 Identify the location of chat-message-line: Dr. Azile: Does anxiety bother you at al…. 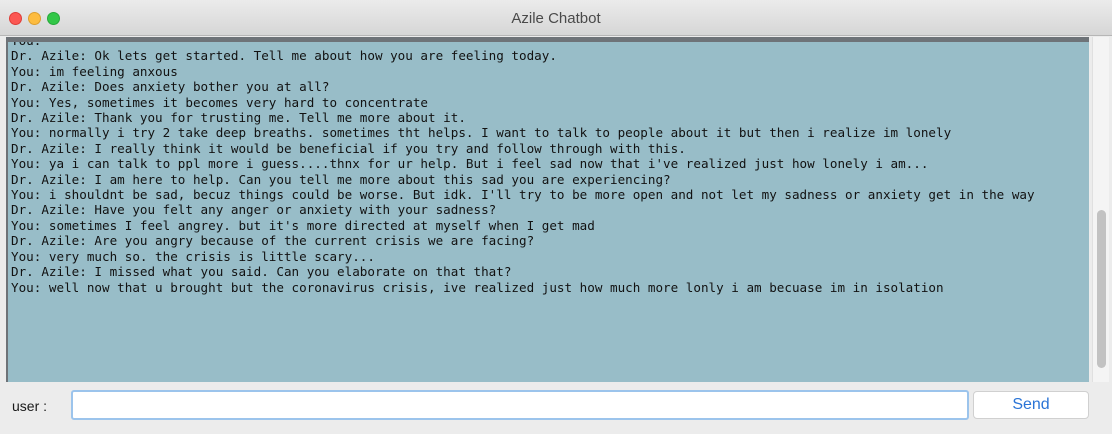
(170, 87).